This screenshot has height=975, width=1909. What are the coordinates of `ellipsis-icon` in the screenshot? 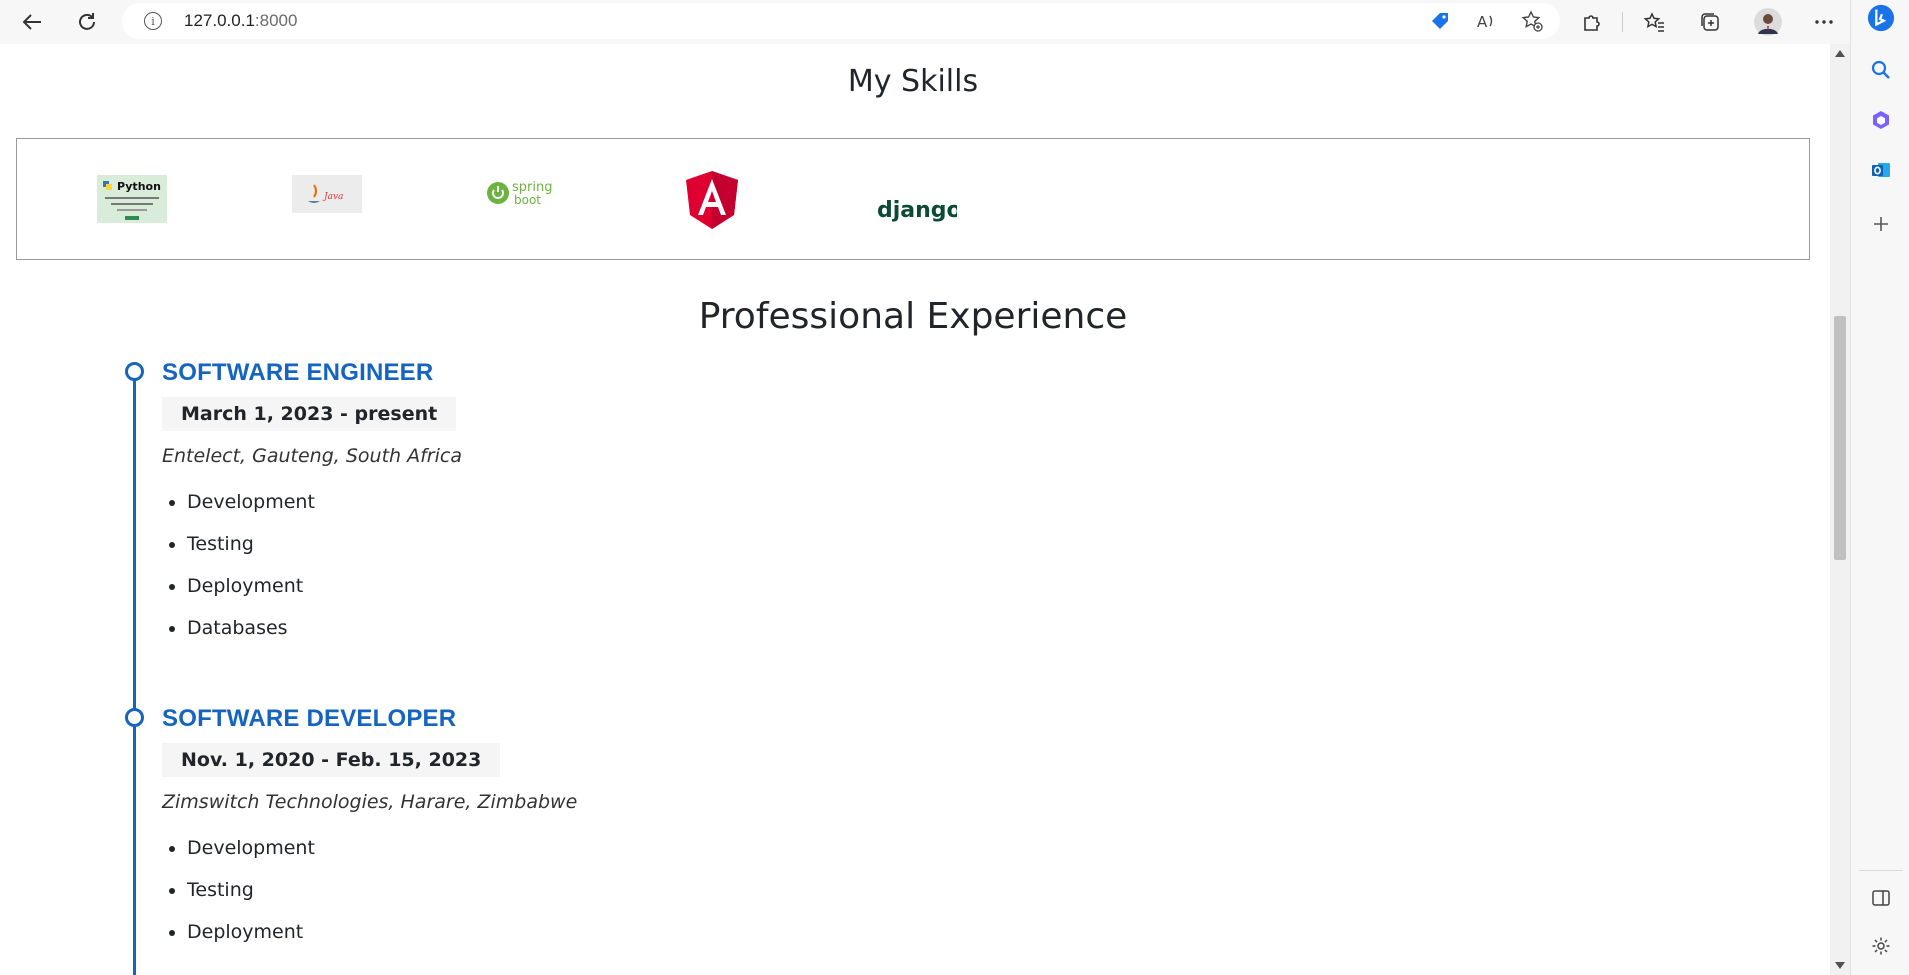 It's located at (1824, 22).